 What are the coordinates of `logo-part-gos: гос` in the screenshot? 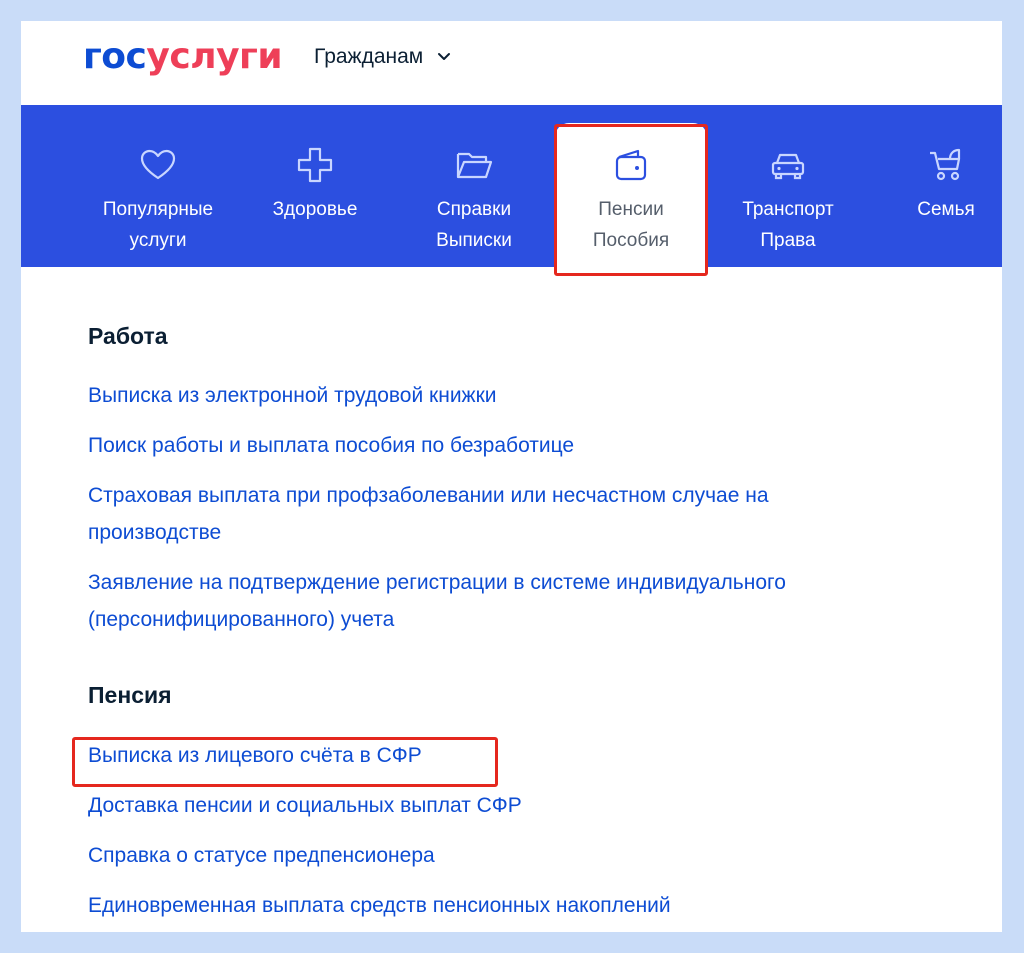 It's located at (115, 56).